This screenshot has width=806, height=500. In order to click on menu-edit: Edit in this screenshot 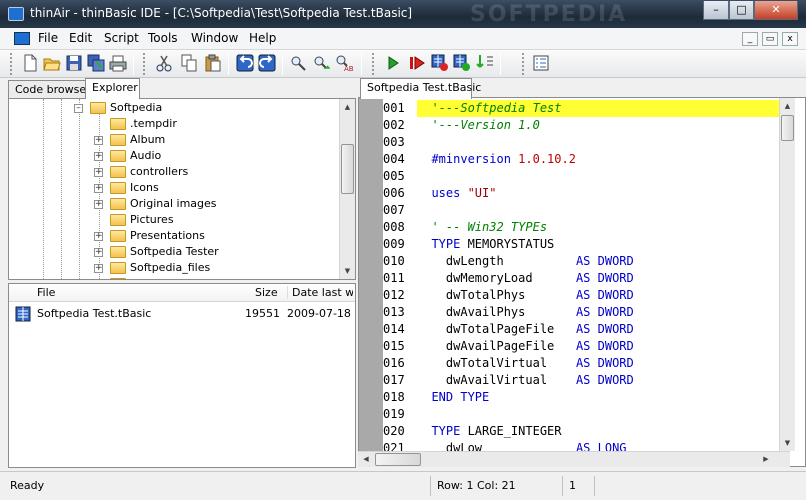, I will do `click(80, 38)`.